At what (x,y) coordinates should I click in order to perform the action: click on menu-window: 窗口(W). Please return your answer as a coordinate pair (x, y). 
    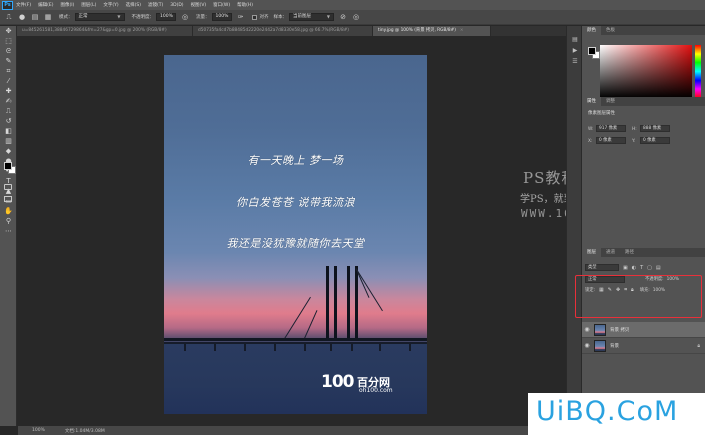
    Looking at the image, I should click on (221, 5).